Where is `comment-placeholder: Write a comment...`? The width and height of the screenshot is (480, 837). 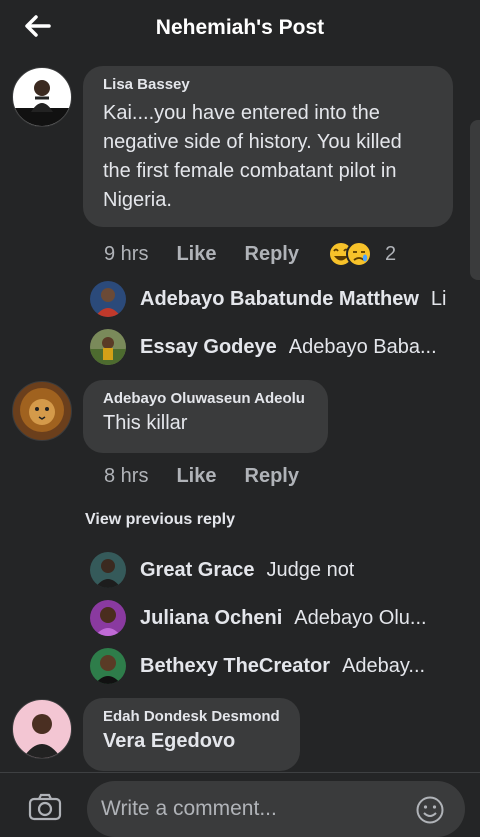
comment-placeholder: Write a comment... is located at coordinates (189, 808).